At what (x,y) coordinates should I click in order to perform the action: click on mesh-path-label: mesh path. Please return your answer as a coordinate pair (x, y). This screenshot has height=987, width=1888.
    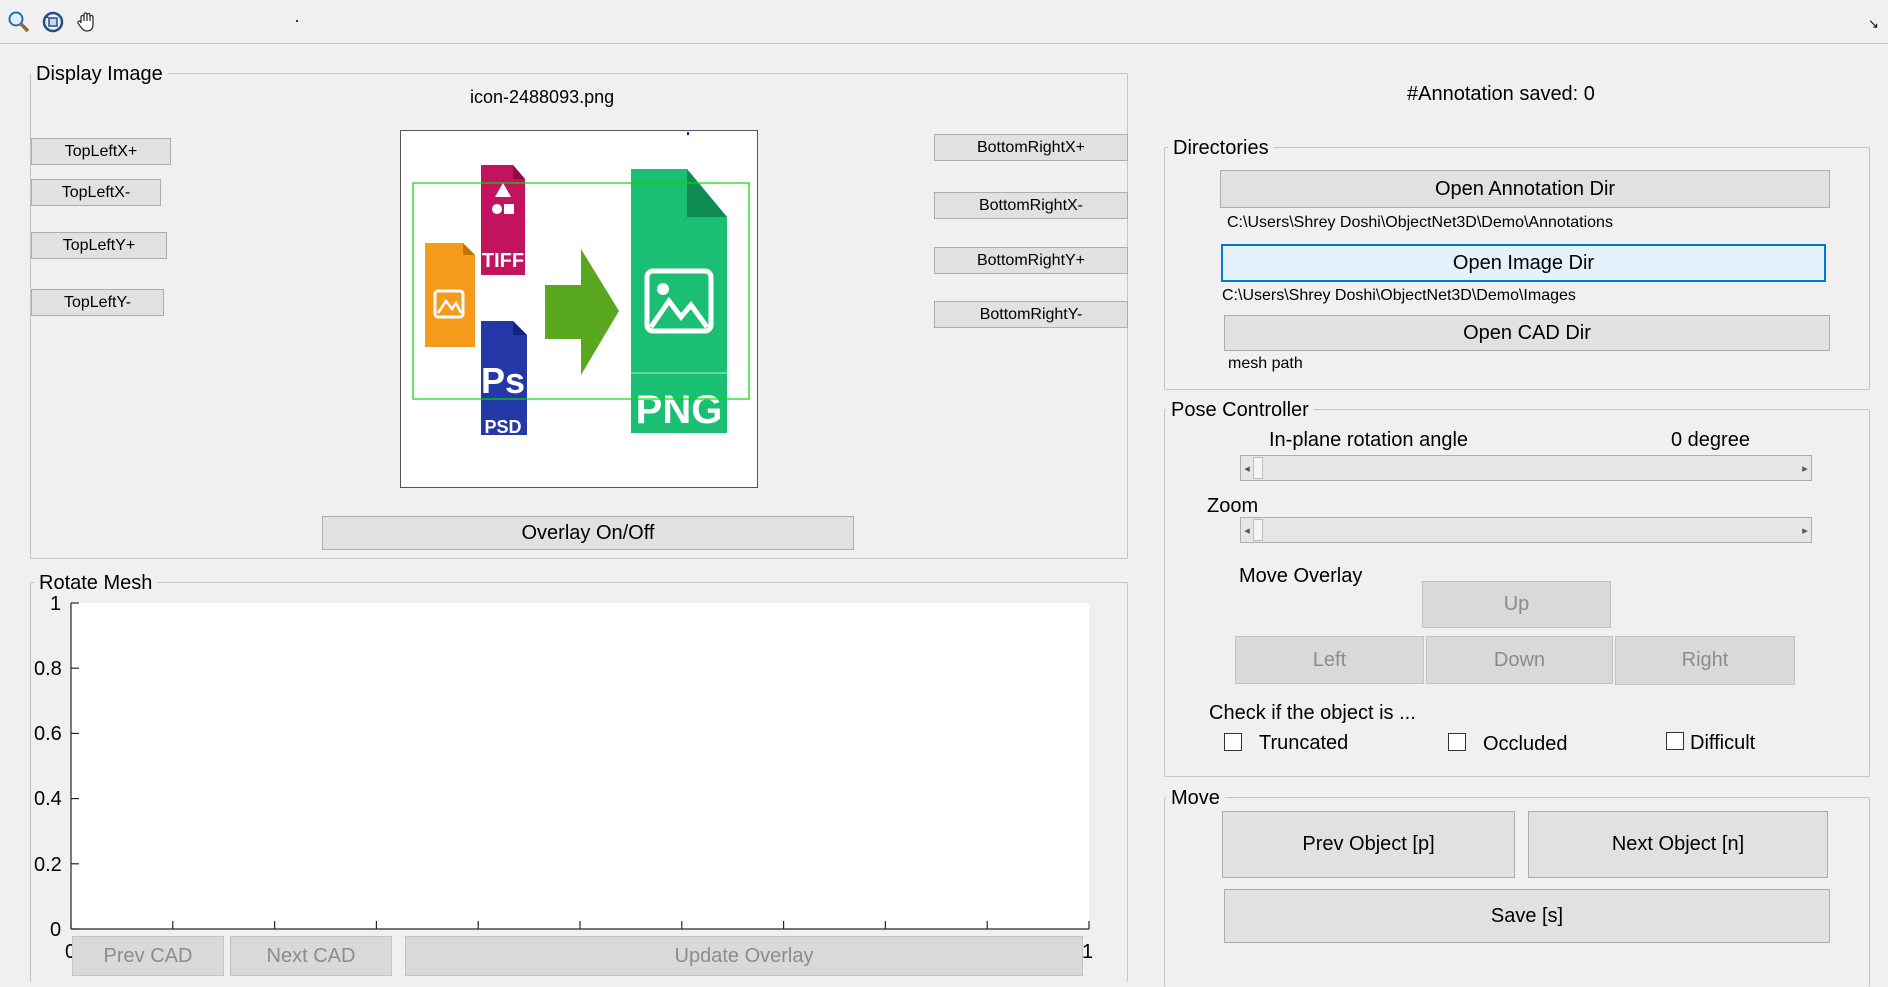
    Looking at the image, I should click on (1265, 363).